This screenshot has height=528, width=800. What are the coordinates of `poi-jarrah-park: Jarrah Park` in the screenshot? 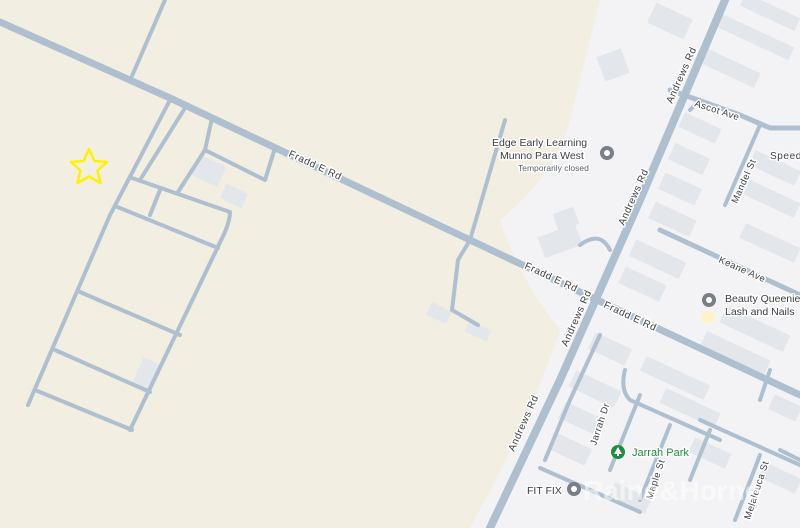 It's located at (651, 453).